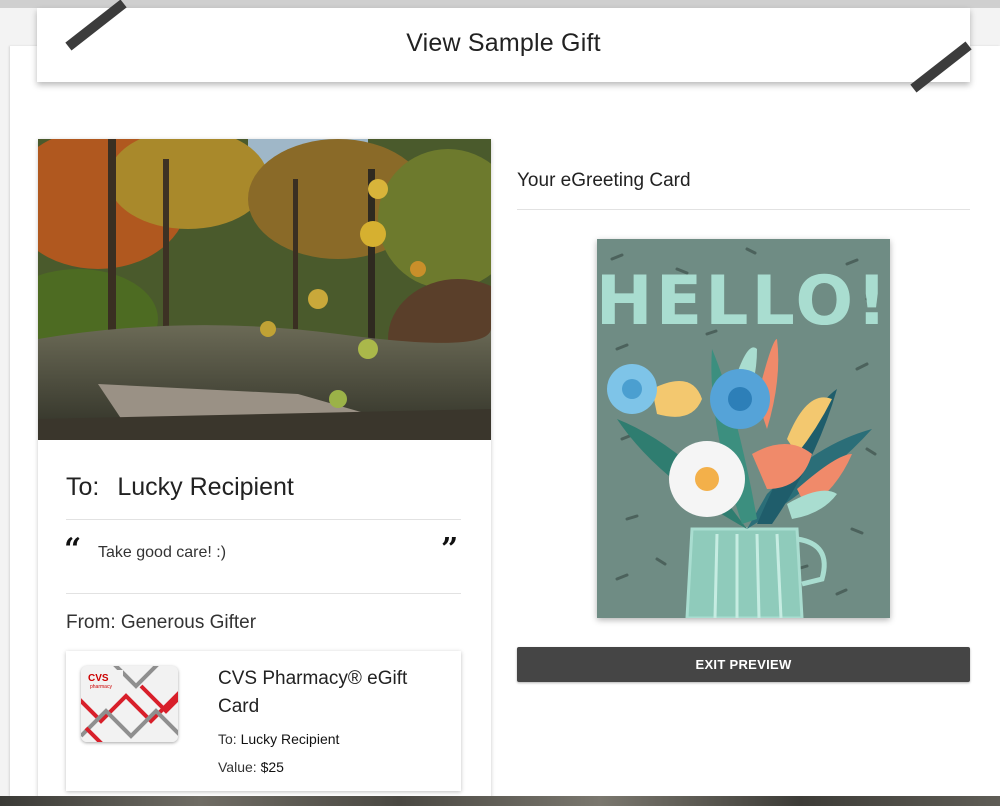  What do you see at coordinates (743, 664) in the screenshot?
I see `exit-preview-button: EXIT PREVIEW` at bounding box center [743, 664].